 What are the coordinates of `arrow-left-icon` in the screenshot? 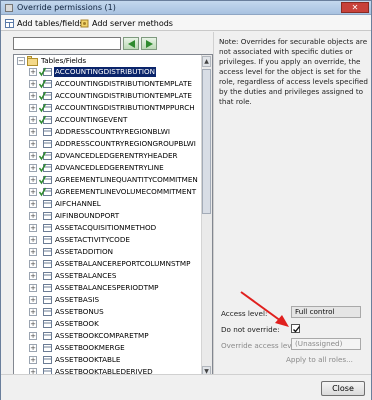 It's located at (131, 44).